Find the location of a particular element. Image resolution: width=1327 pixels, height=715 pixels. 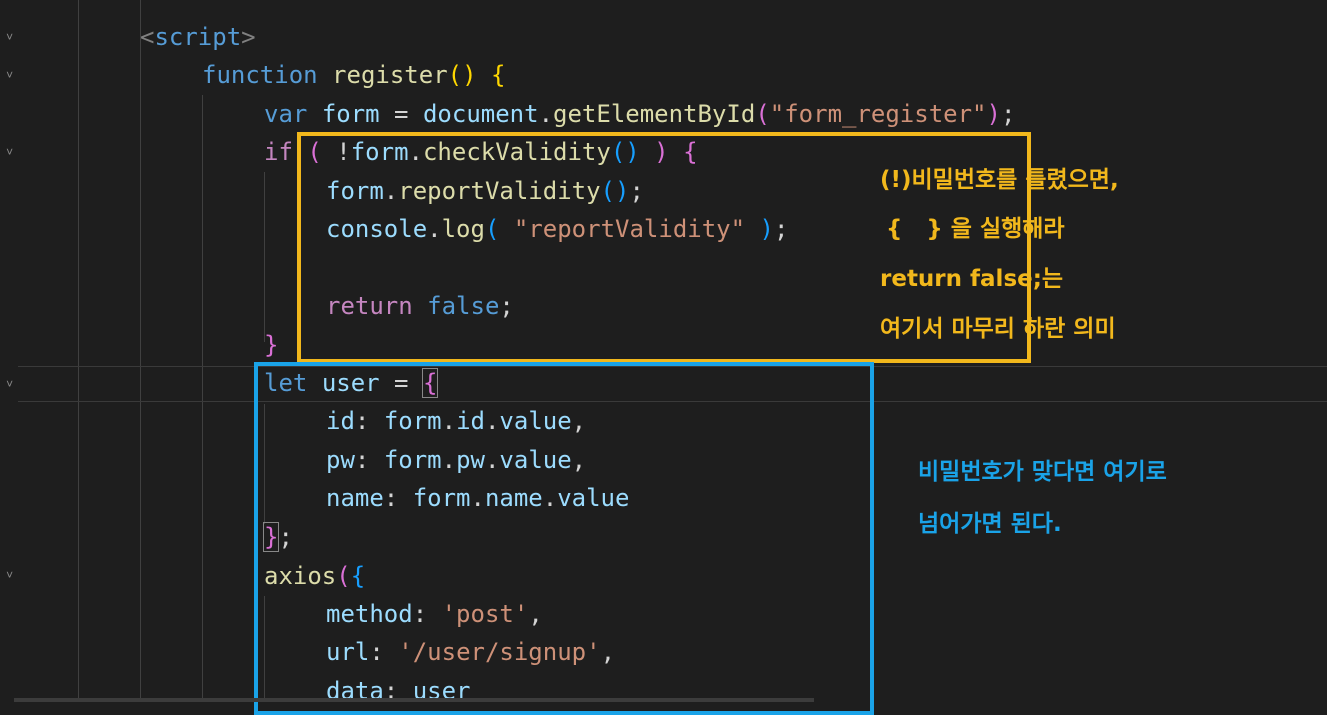

keyword: if is located at coordinates (278, 152).